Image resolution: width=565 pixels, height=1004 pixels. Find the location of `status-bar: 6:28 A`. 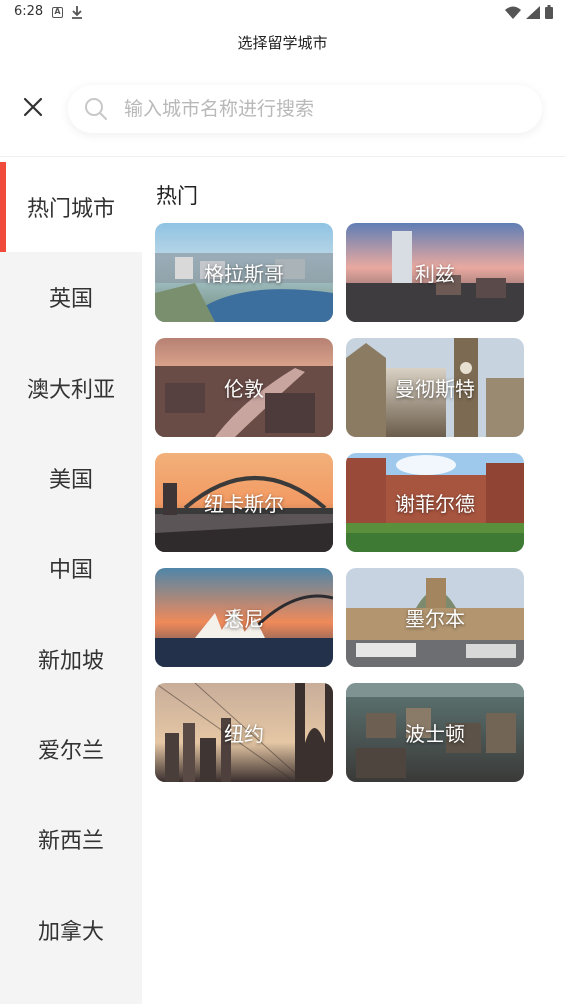

status-bar: 6:28 A is located at coordinates (282, 13).